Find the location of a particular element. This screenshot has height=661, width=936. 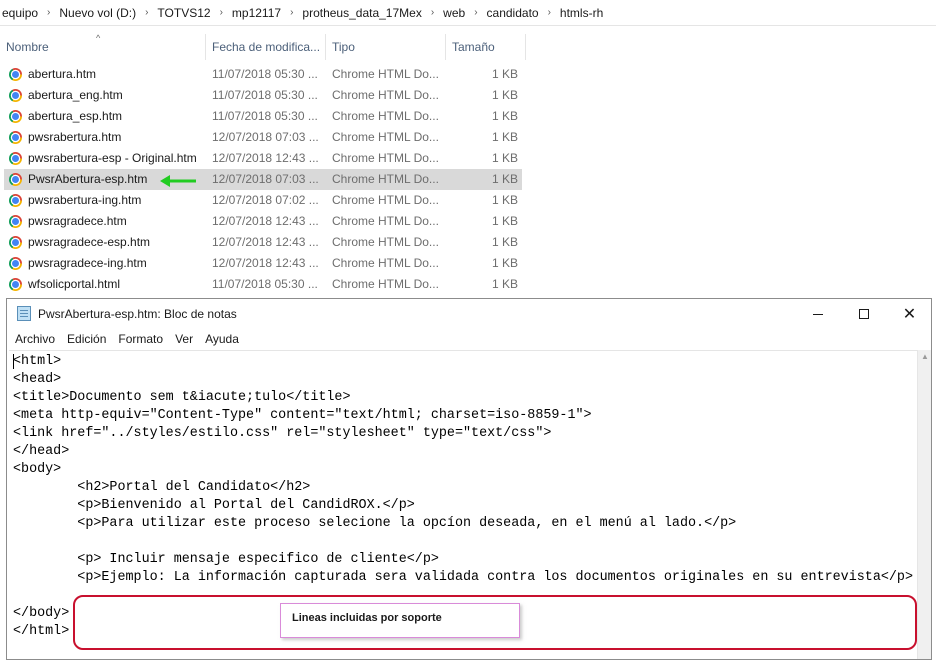

file-name: PwsrAbertura-esp.htm is located at coordinates (88, 179).